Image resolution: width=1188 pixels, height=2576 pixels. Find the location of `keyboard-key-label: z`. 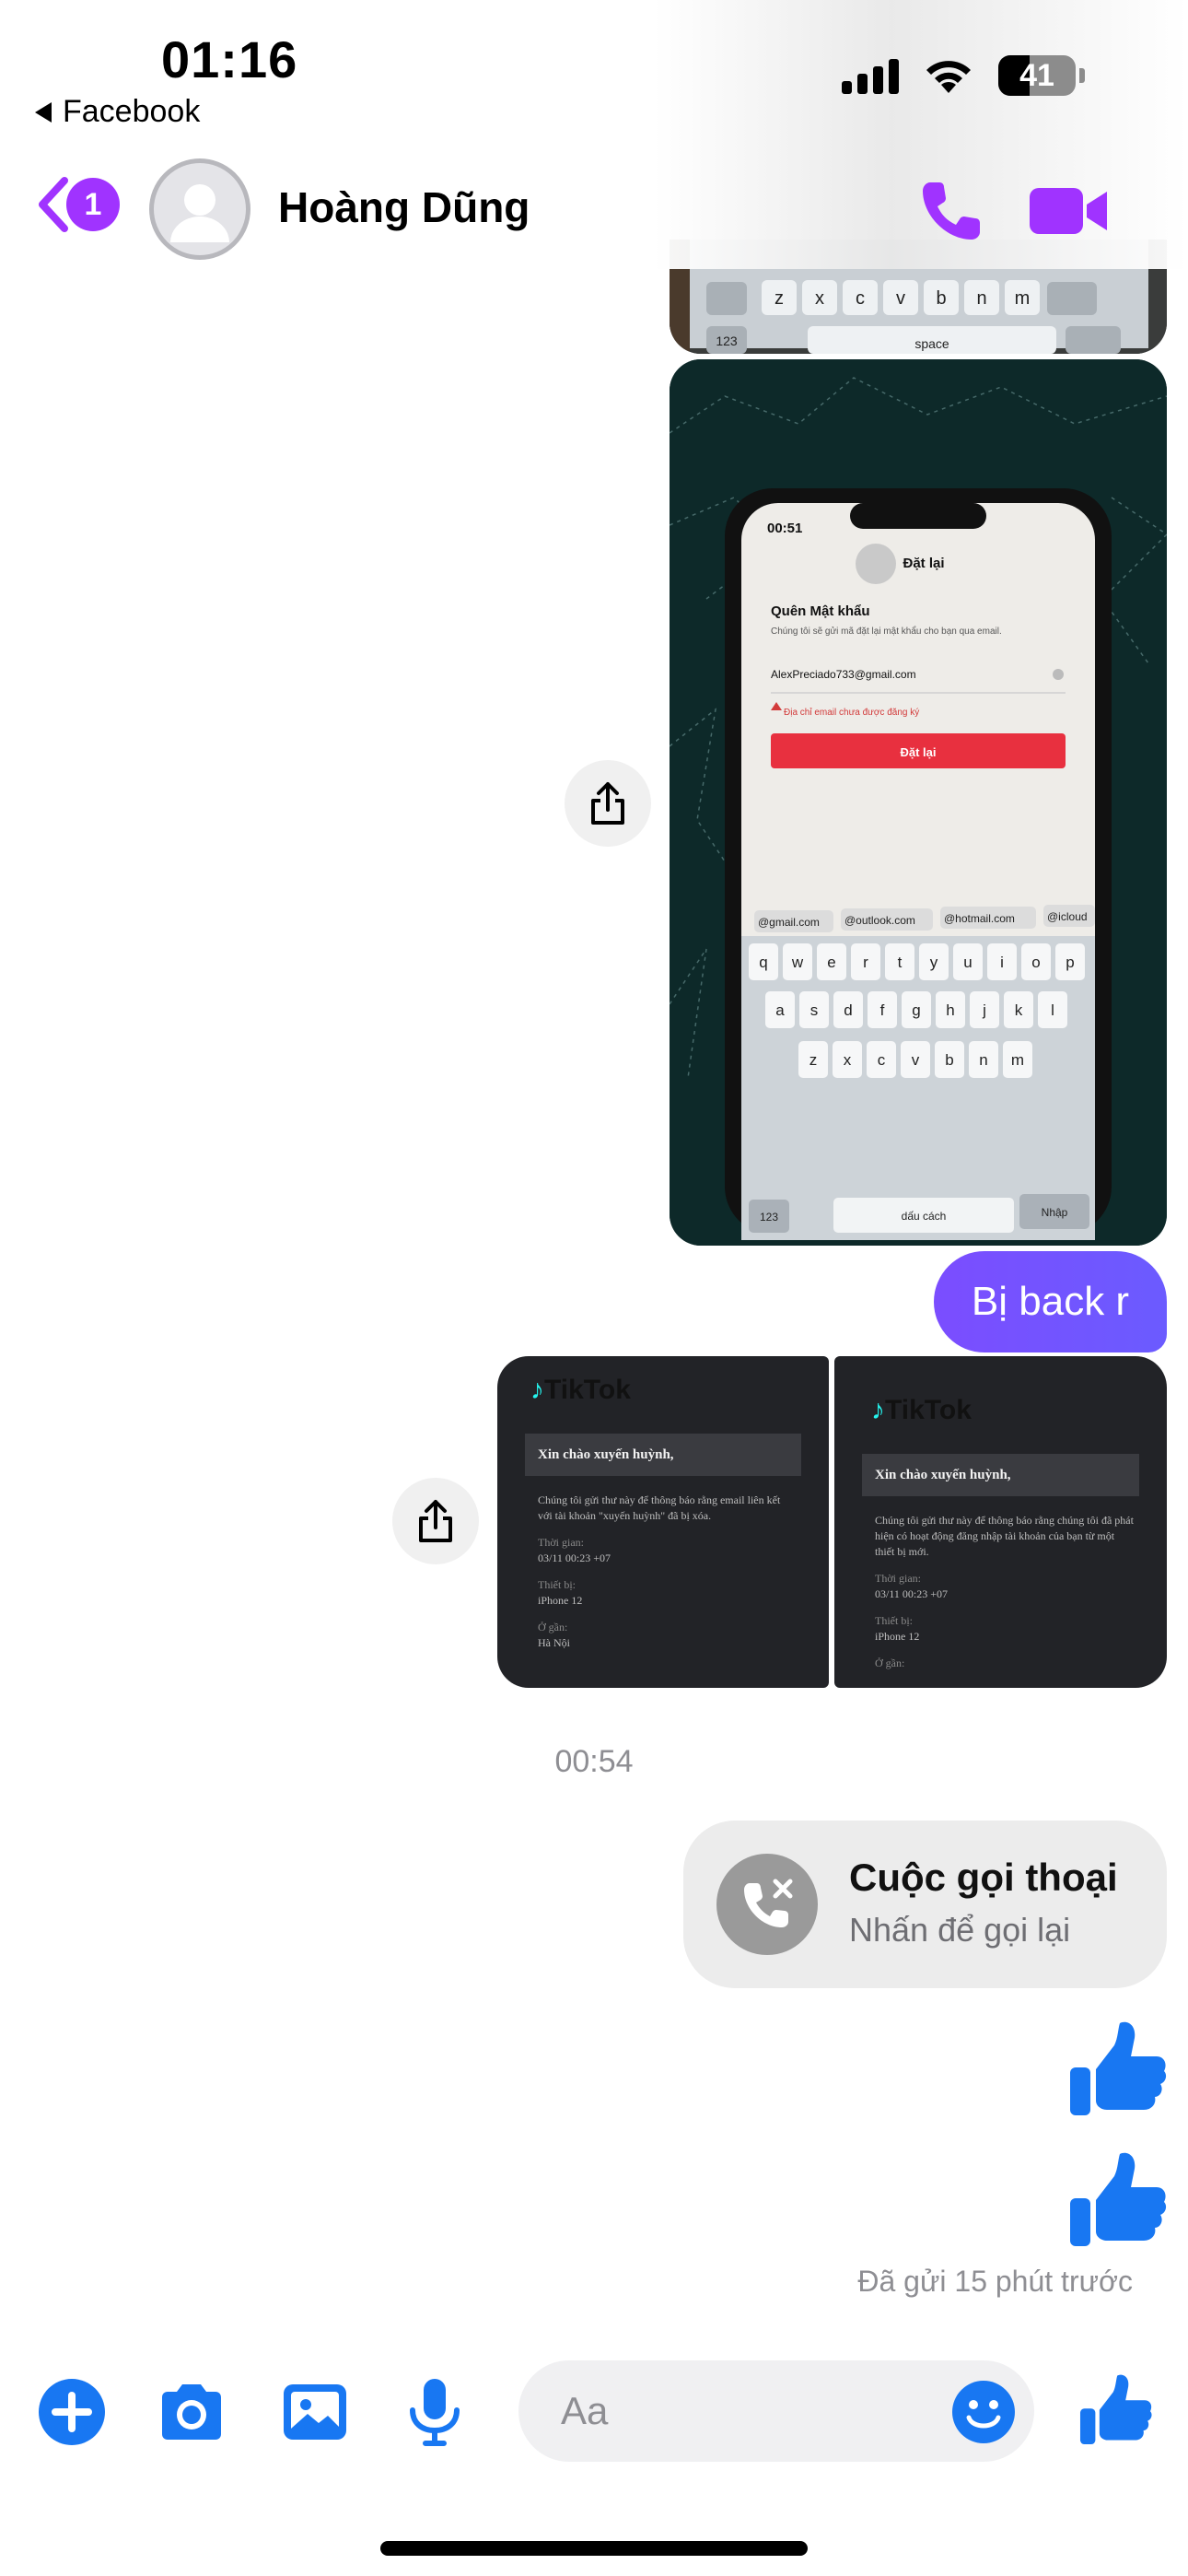

keyboard-key-label: z is located at coordinates (813, 1060).